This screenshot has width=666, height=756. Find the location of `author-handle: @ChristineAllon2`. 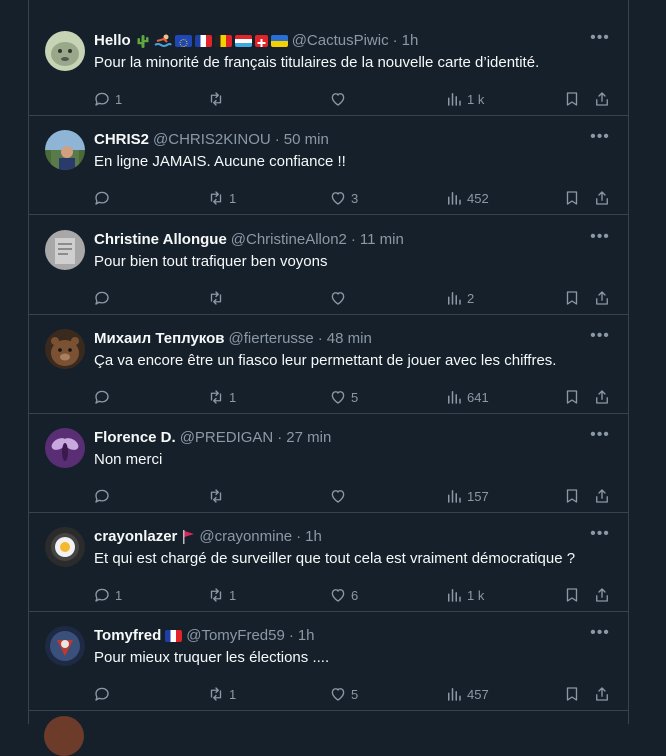

author-handle: @ChristineAllon2 is located at coordinates (289, 240).